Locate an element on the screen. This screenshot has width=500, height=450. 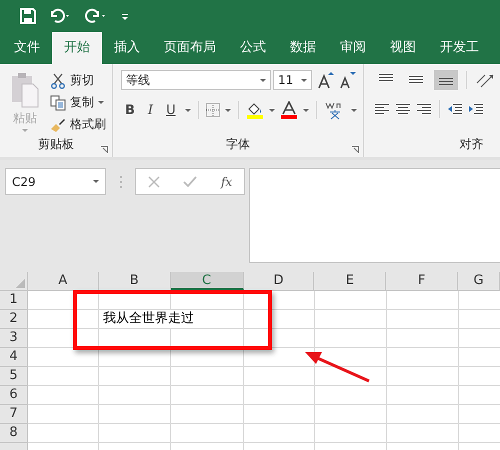
decrease-indent-icon is located at coordinates (454, 109).